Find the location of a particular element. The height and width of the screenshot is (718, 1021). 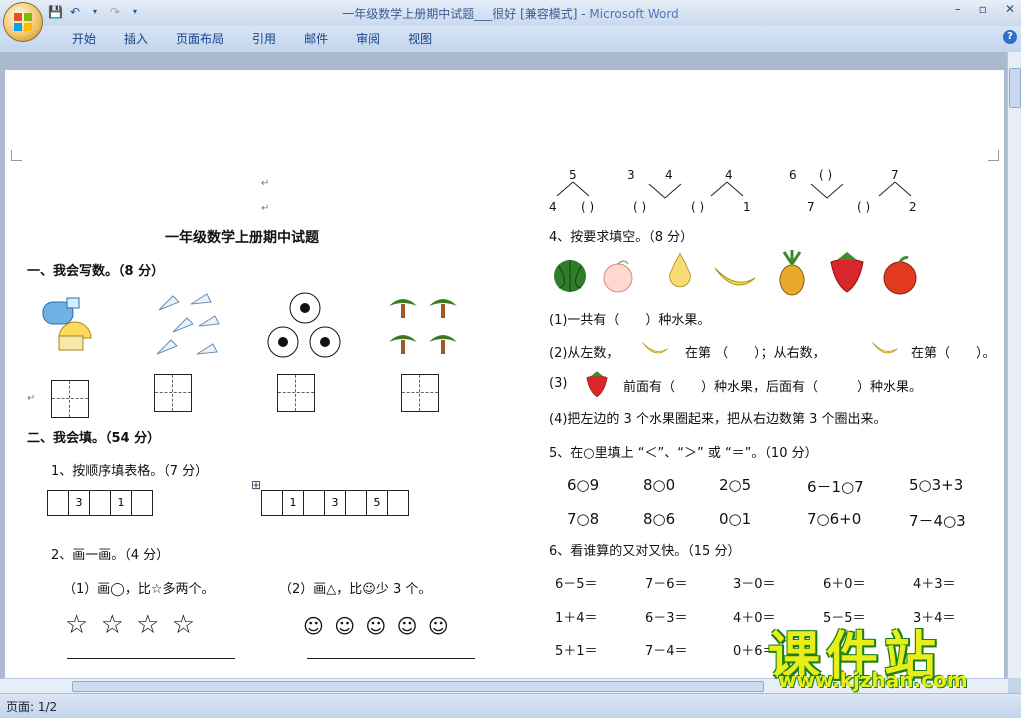

decomp-bottom: ( ) is located at coordinates (639, 207).